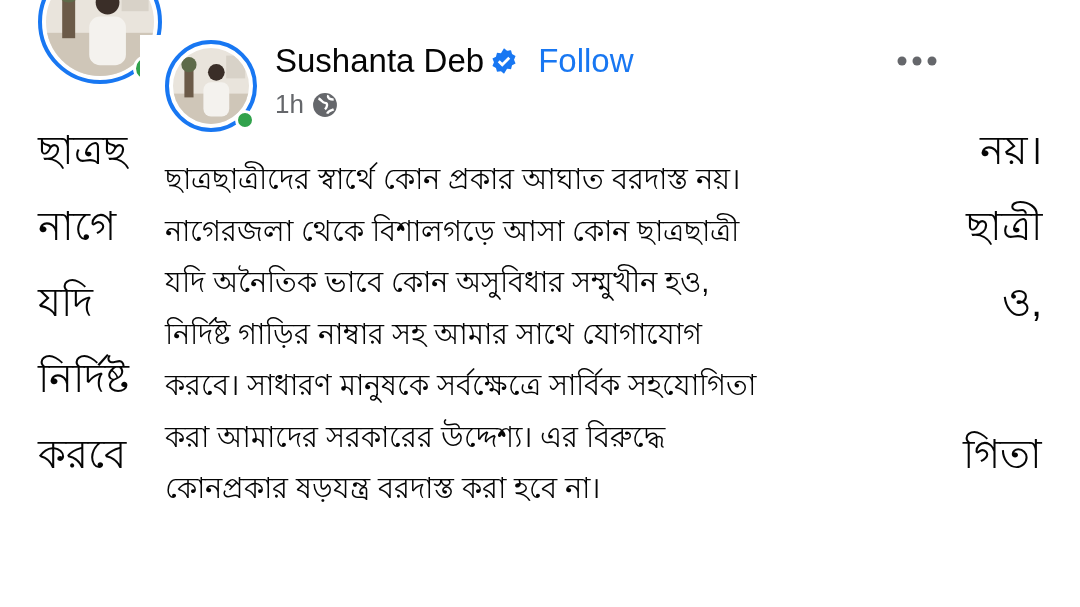  I want to click on post-text: করবে, so click(82, 454).